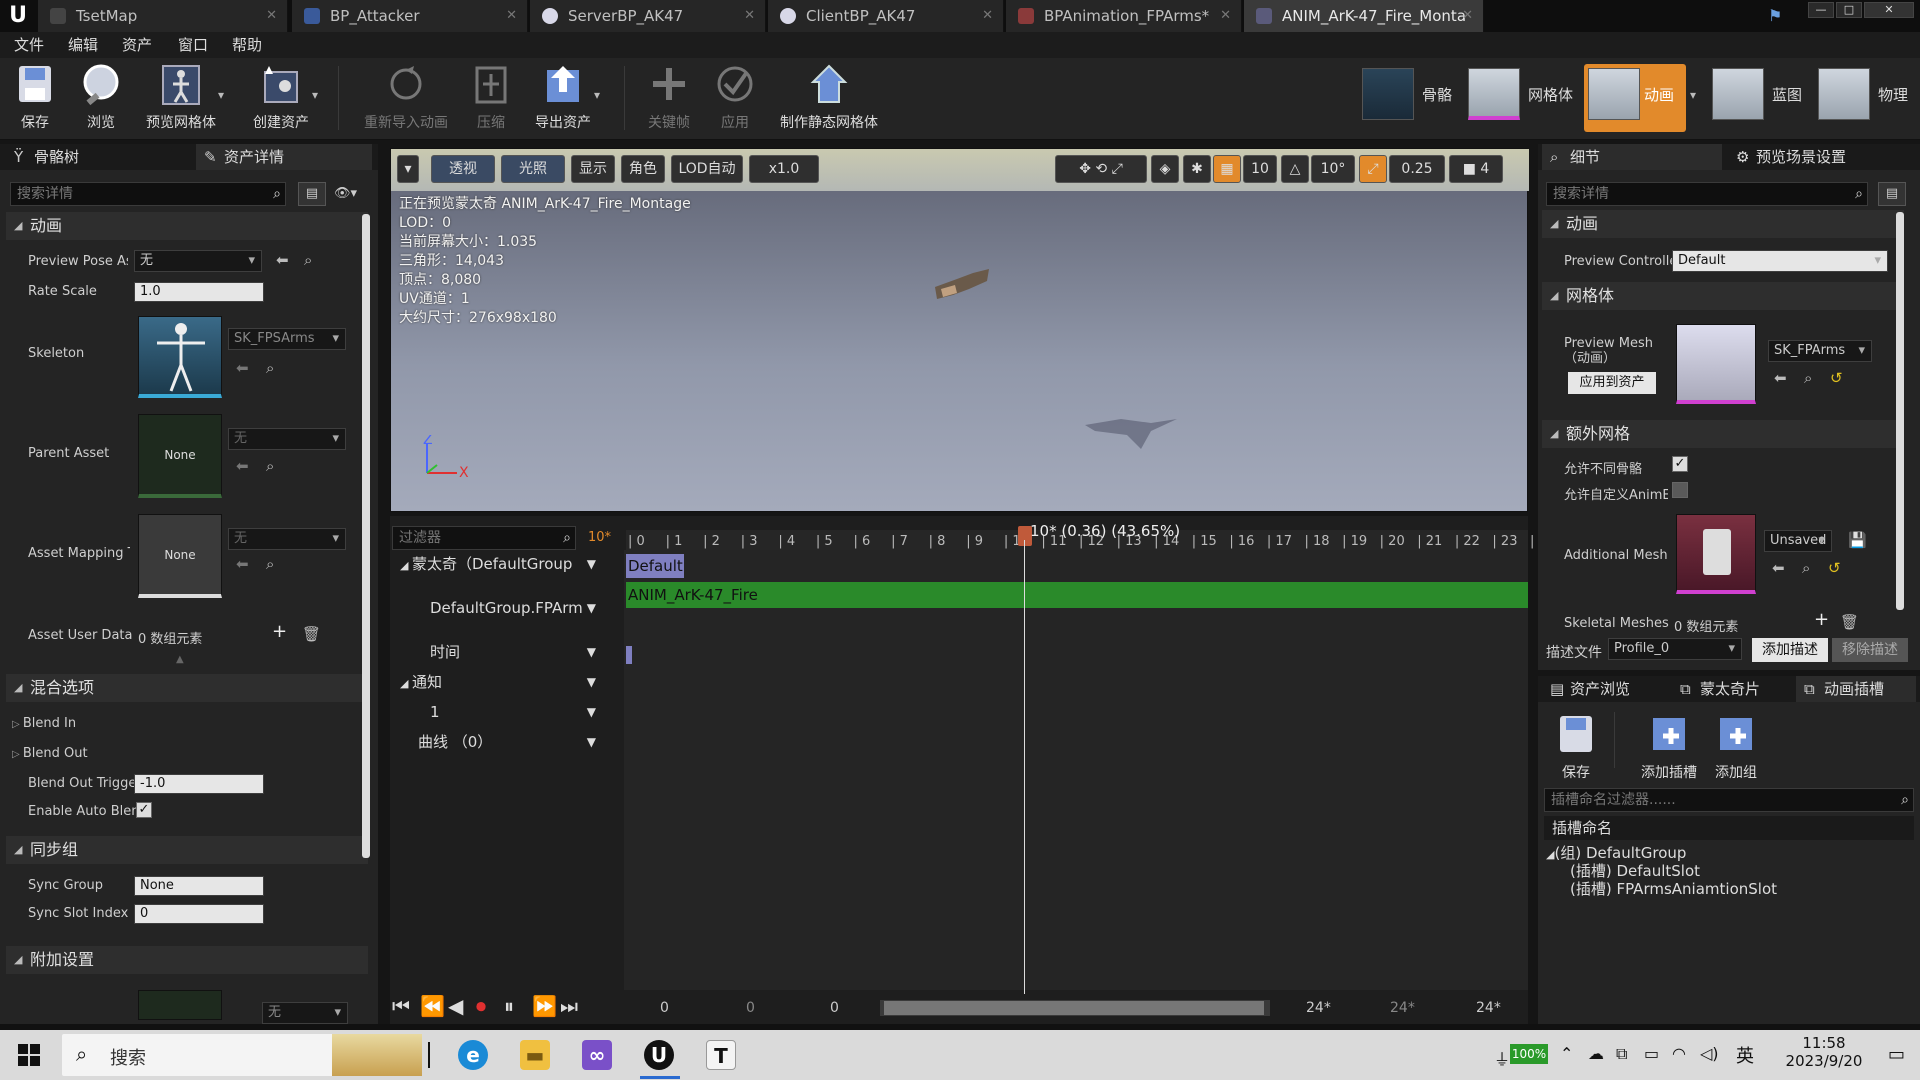 The width and height of the screenshot is (1920, 1080). I want to click on tab-preview-scene-settings: ⚙ 预览场景设置, so click(1821, 157).